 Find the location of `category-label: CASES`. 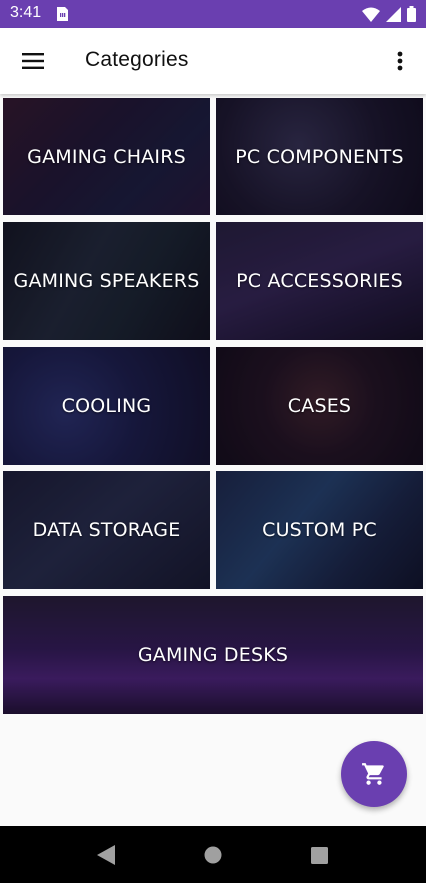

category-label: CASES is located at coordinates (319, 406).